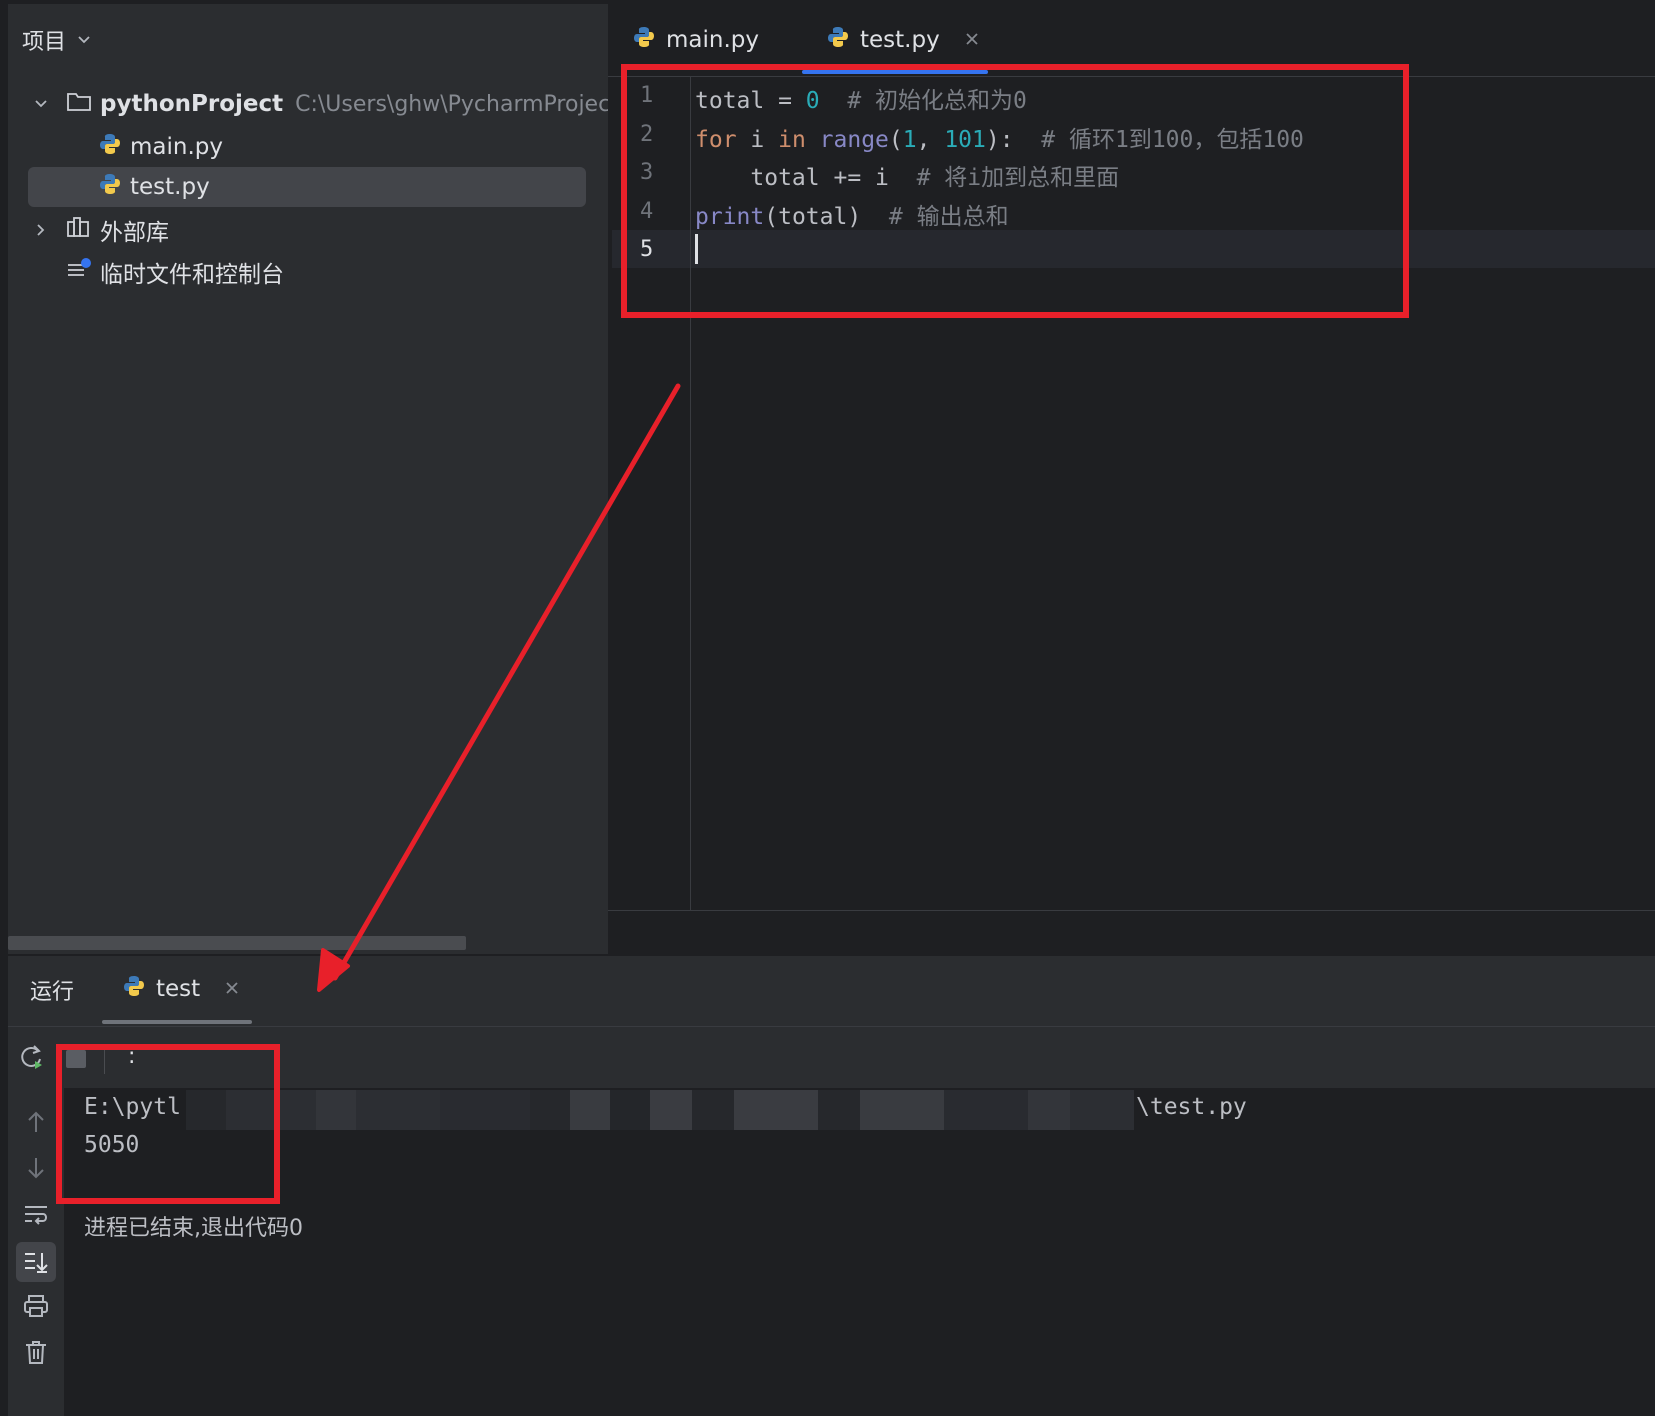  What do you see at coordinates (79, 230) in the screenshot?
I see `library-icon` at bounding box center [79, 230].